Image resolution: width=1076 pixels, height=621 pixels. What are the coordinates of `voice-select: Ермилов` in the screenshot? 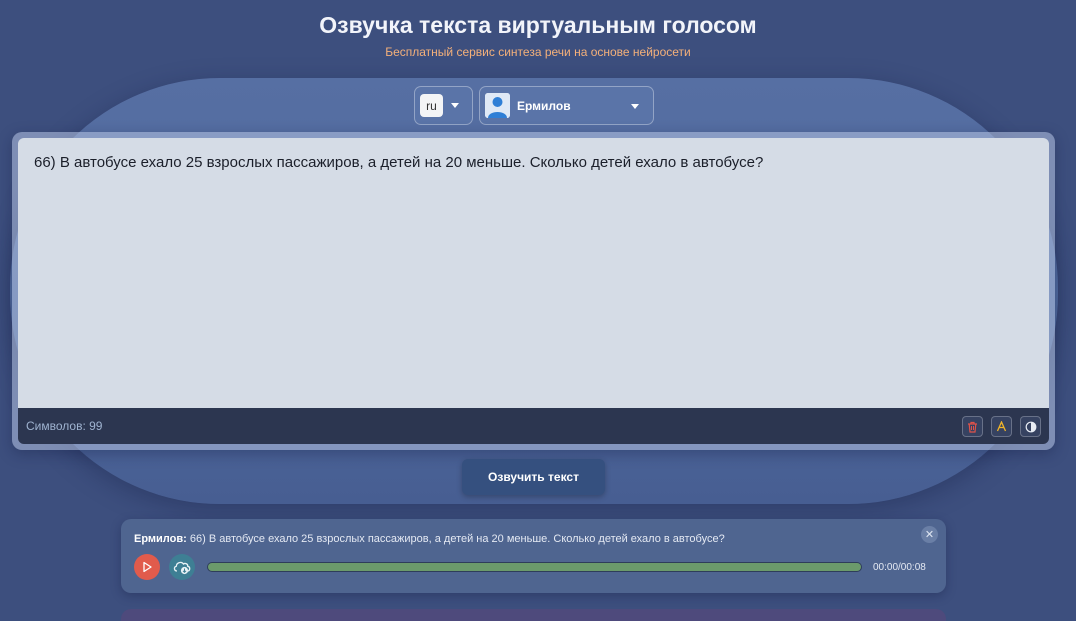 It's located at (566, 105).